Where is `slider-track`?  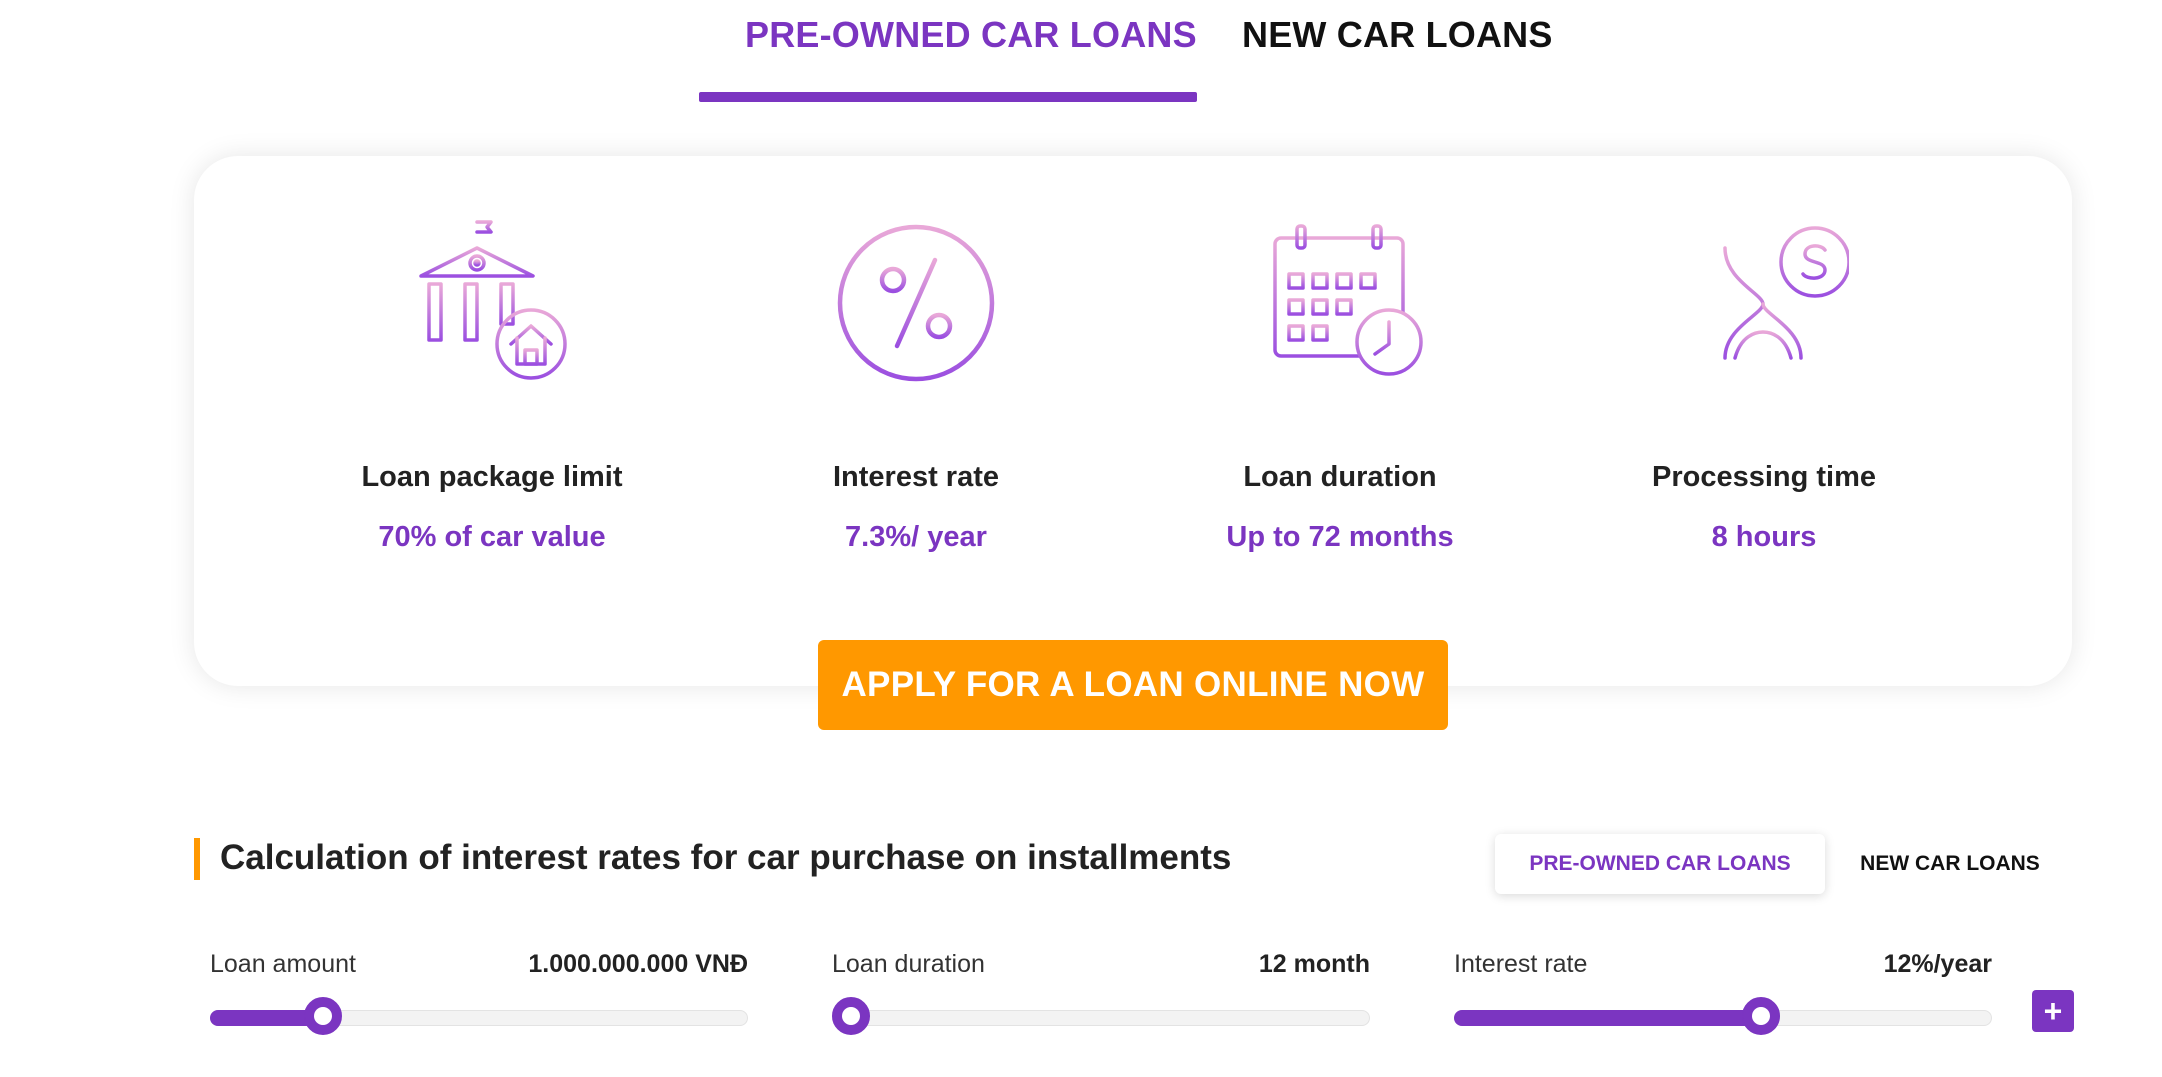 slider-track is located at coordinates (1101, 1018).